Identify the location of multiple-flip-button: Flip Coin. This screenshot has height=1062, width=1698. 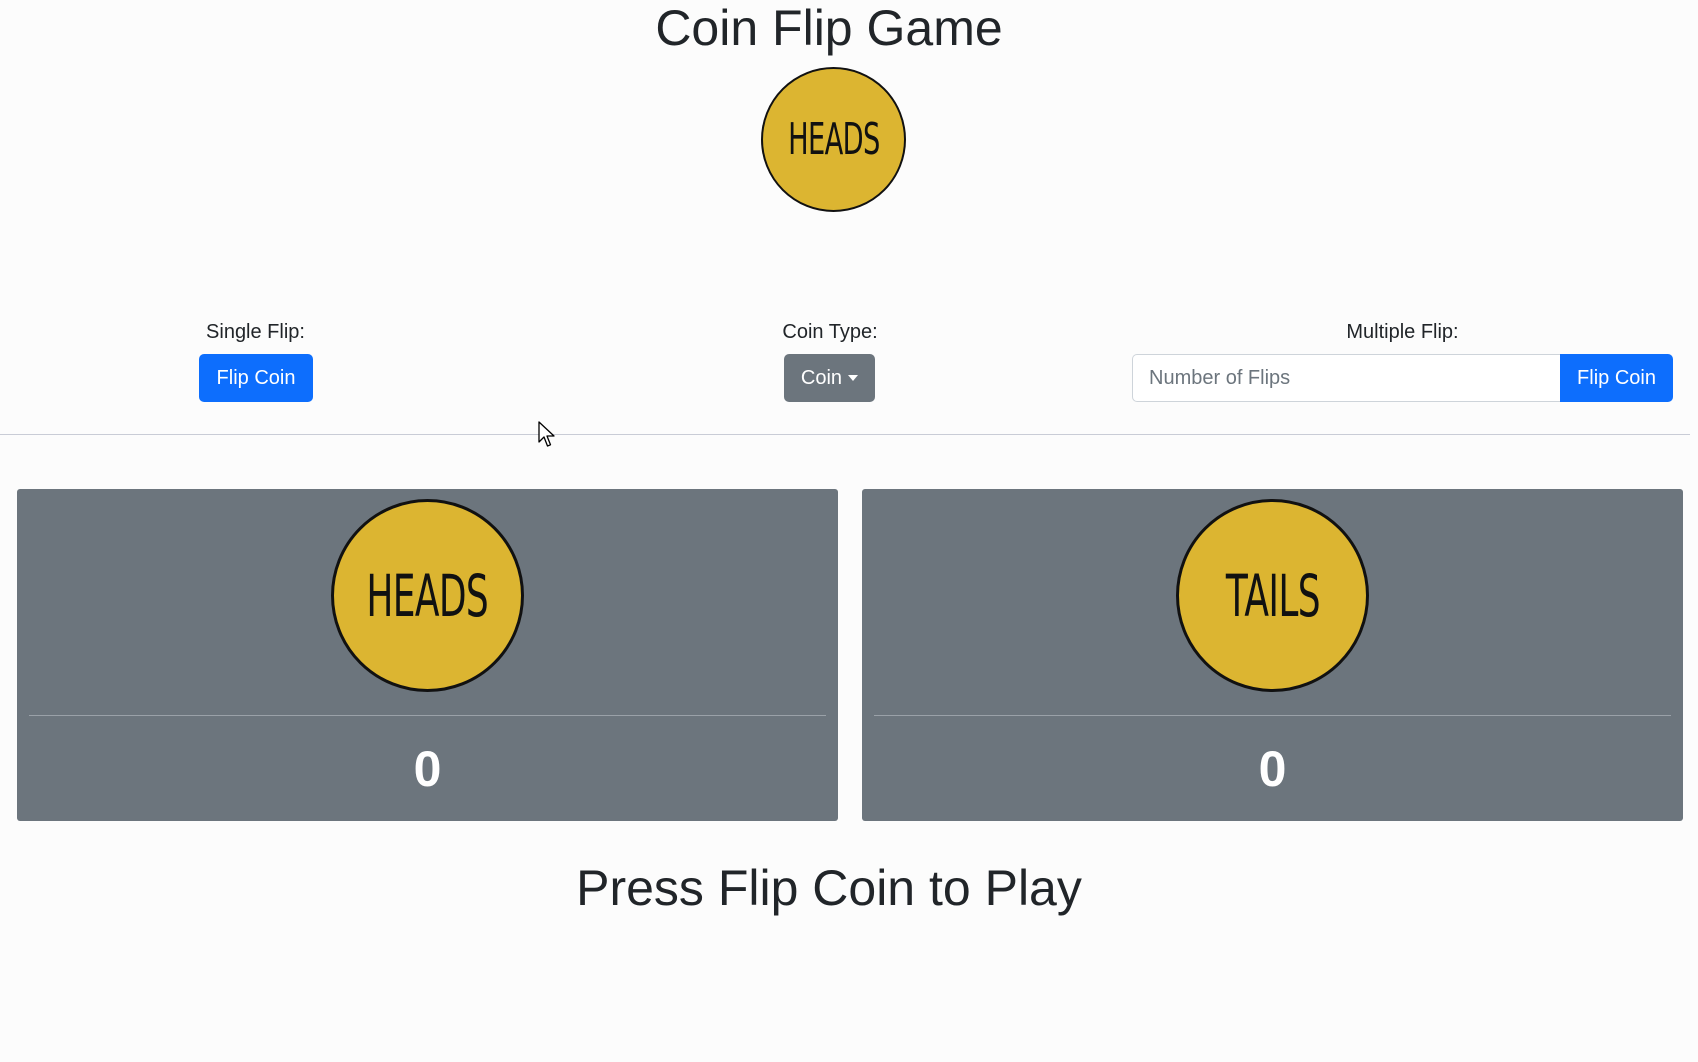
(1616, 378).